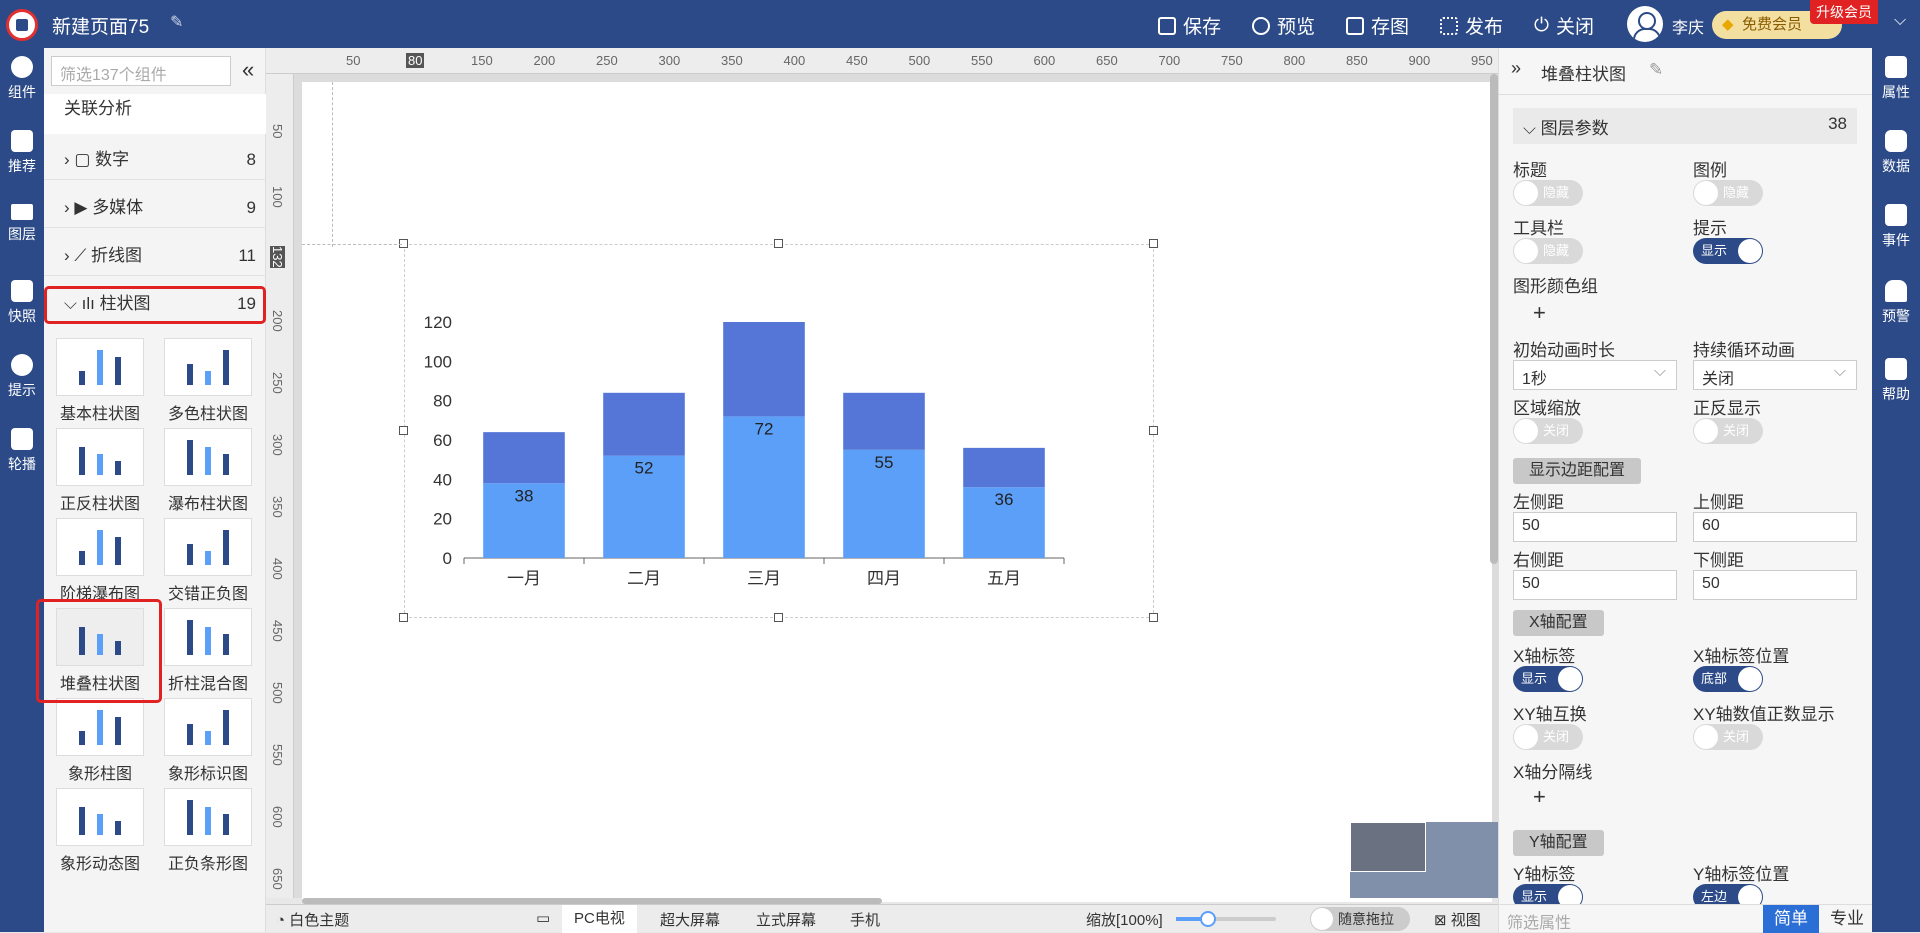 This screenshot has width=1920, height=933. Describe the element at coordinates (1457, 919) in the screenshot. I see `view-button: ⊠ 视图` at that location.